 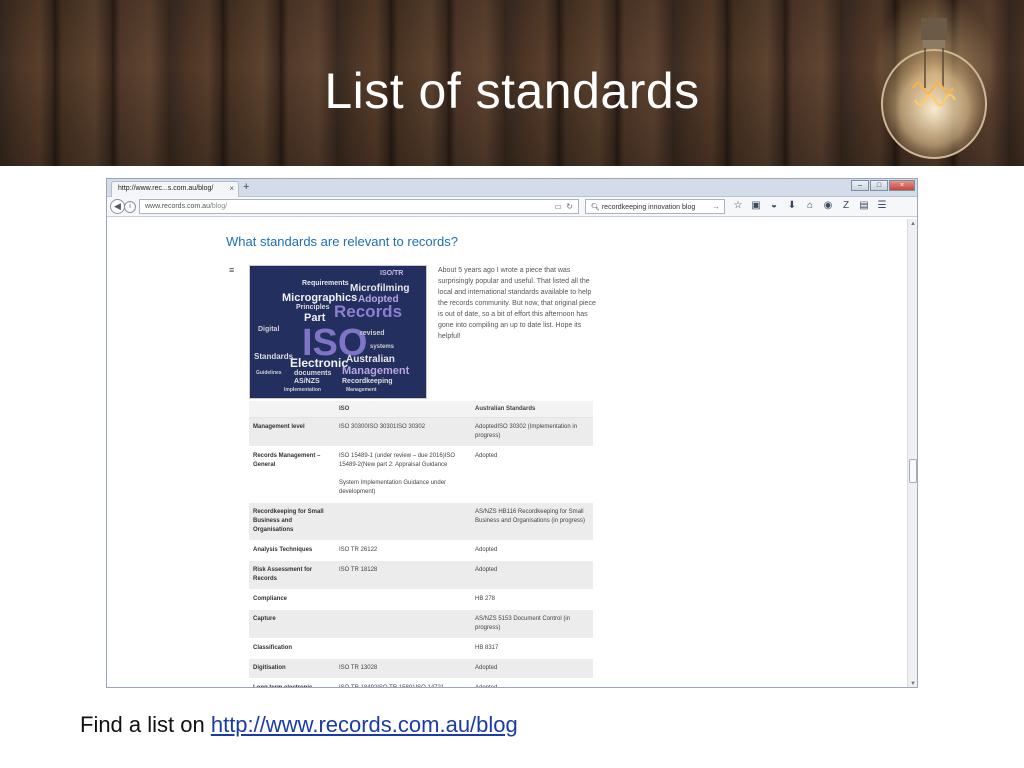 I want to click on toolbar-icons: ☆ ▣ ◒ ⬇ ⌂ ◉ Z ▤ ☰, so click(x=810, y=206).